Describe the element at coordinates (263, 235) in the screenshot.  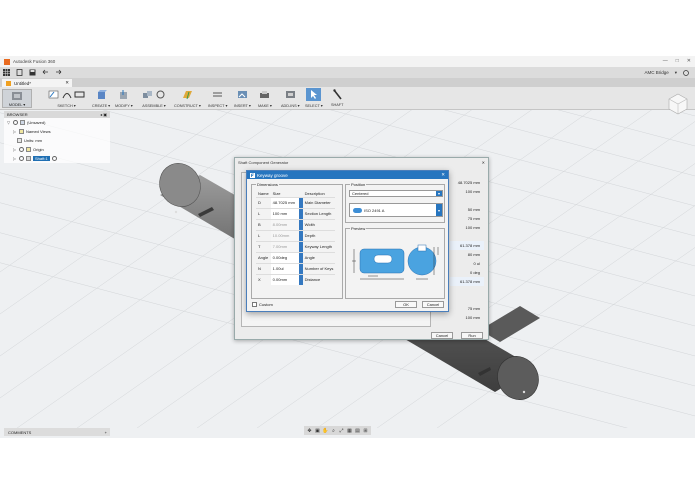
I see `dim-name: L` at that location.